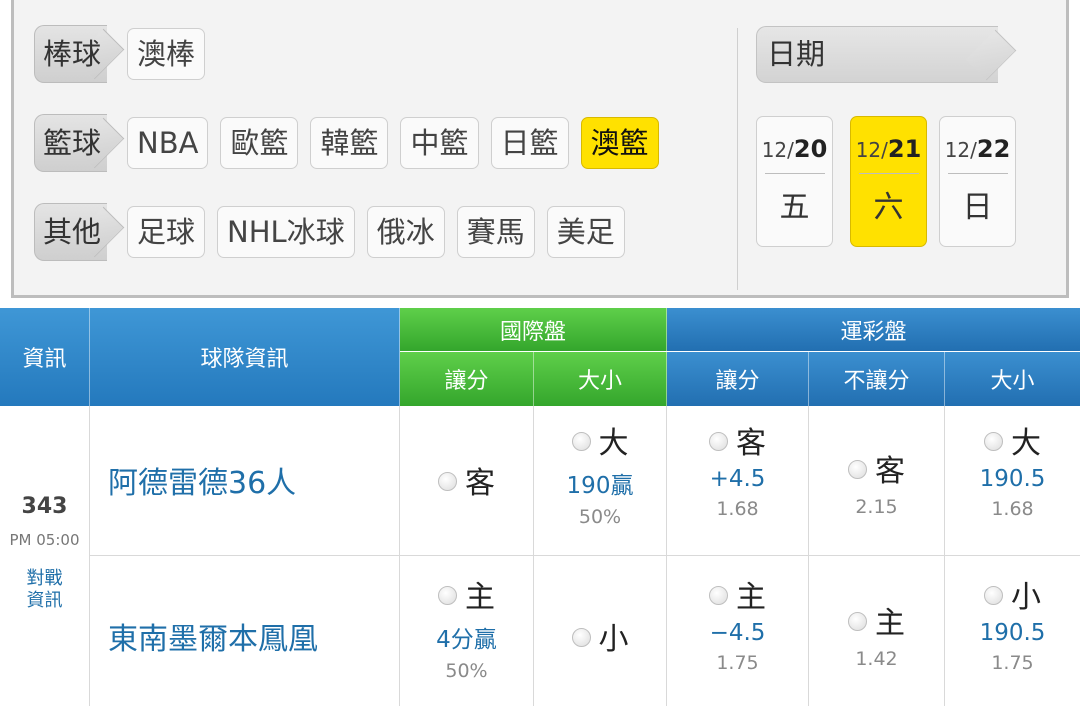  What do you see at coordinates (44, 540) in the screenshot?
I see `game-time: PM 05:00` at bounding box center [44, 540].